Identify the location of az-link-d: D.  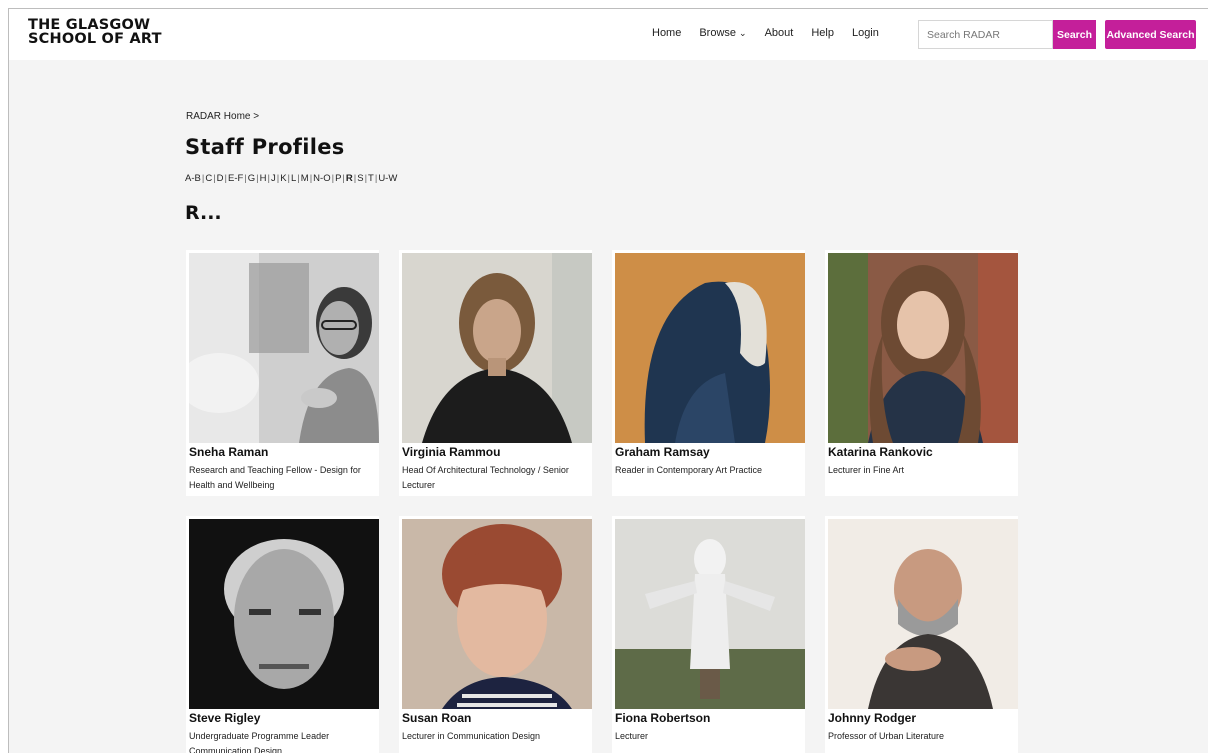
(220, 178).